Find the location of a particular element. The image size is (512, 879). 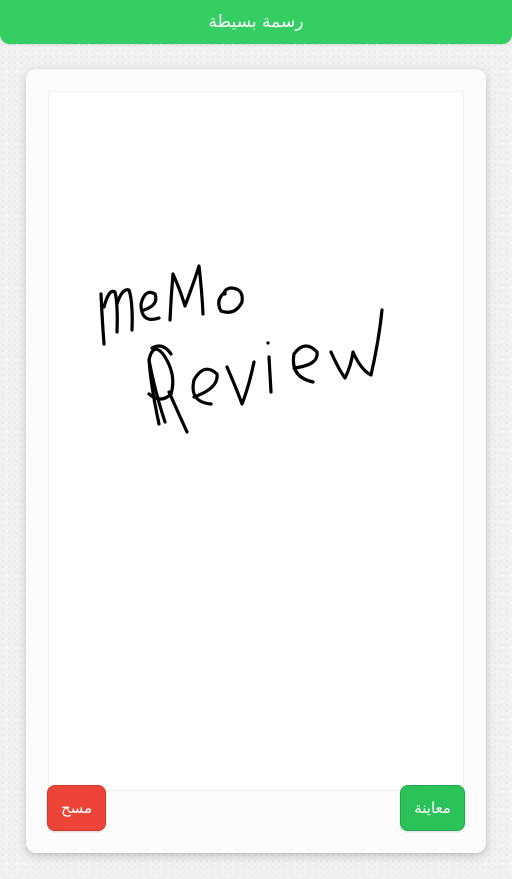

clear-button-label: مسح is located at coordinates (76, 808).